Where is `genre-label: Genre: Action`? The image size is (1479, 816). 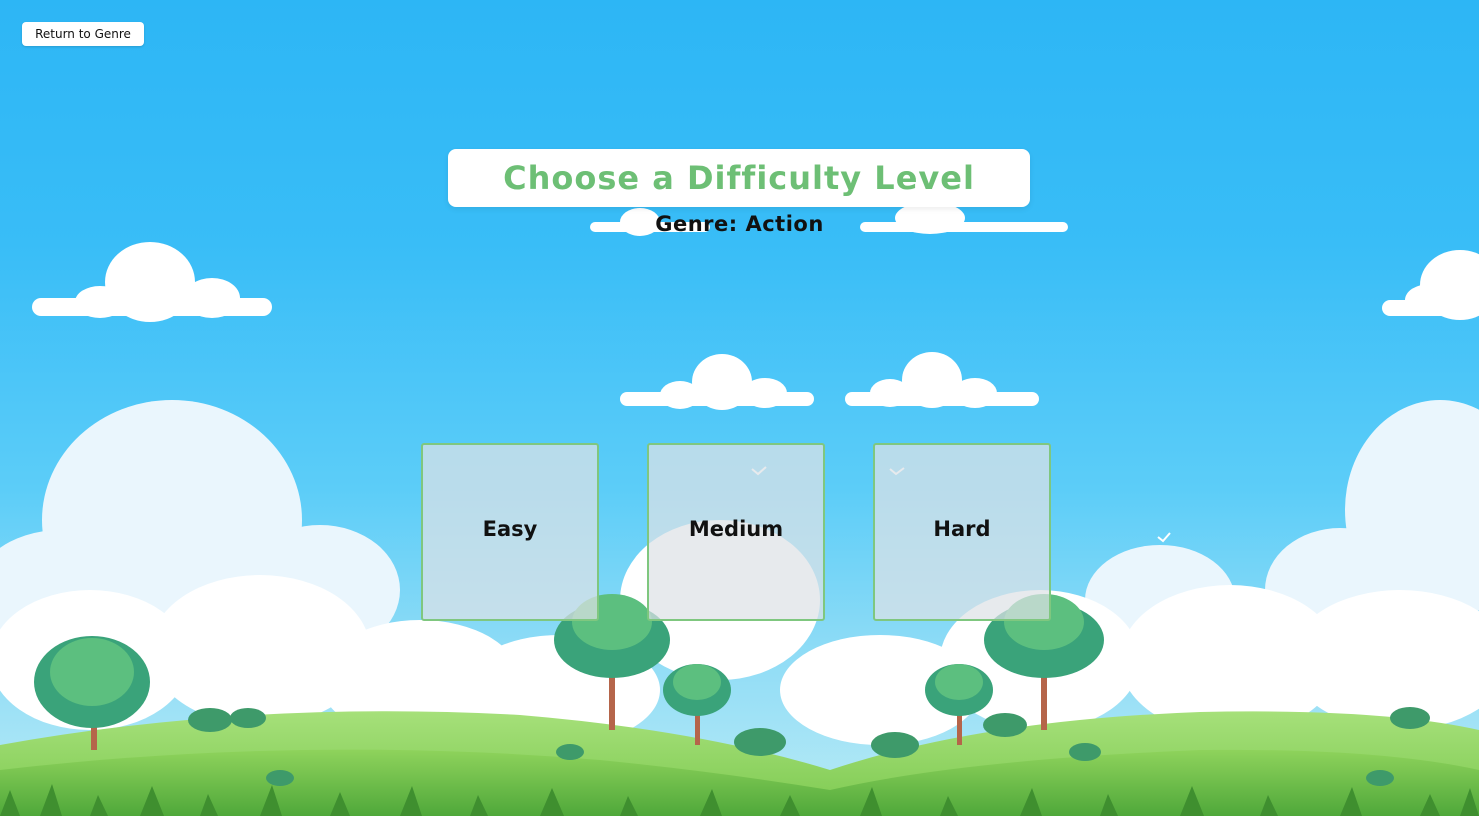 genre-label: Genre: Action is located at coordinates (739, 224).